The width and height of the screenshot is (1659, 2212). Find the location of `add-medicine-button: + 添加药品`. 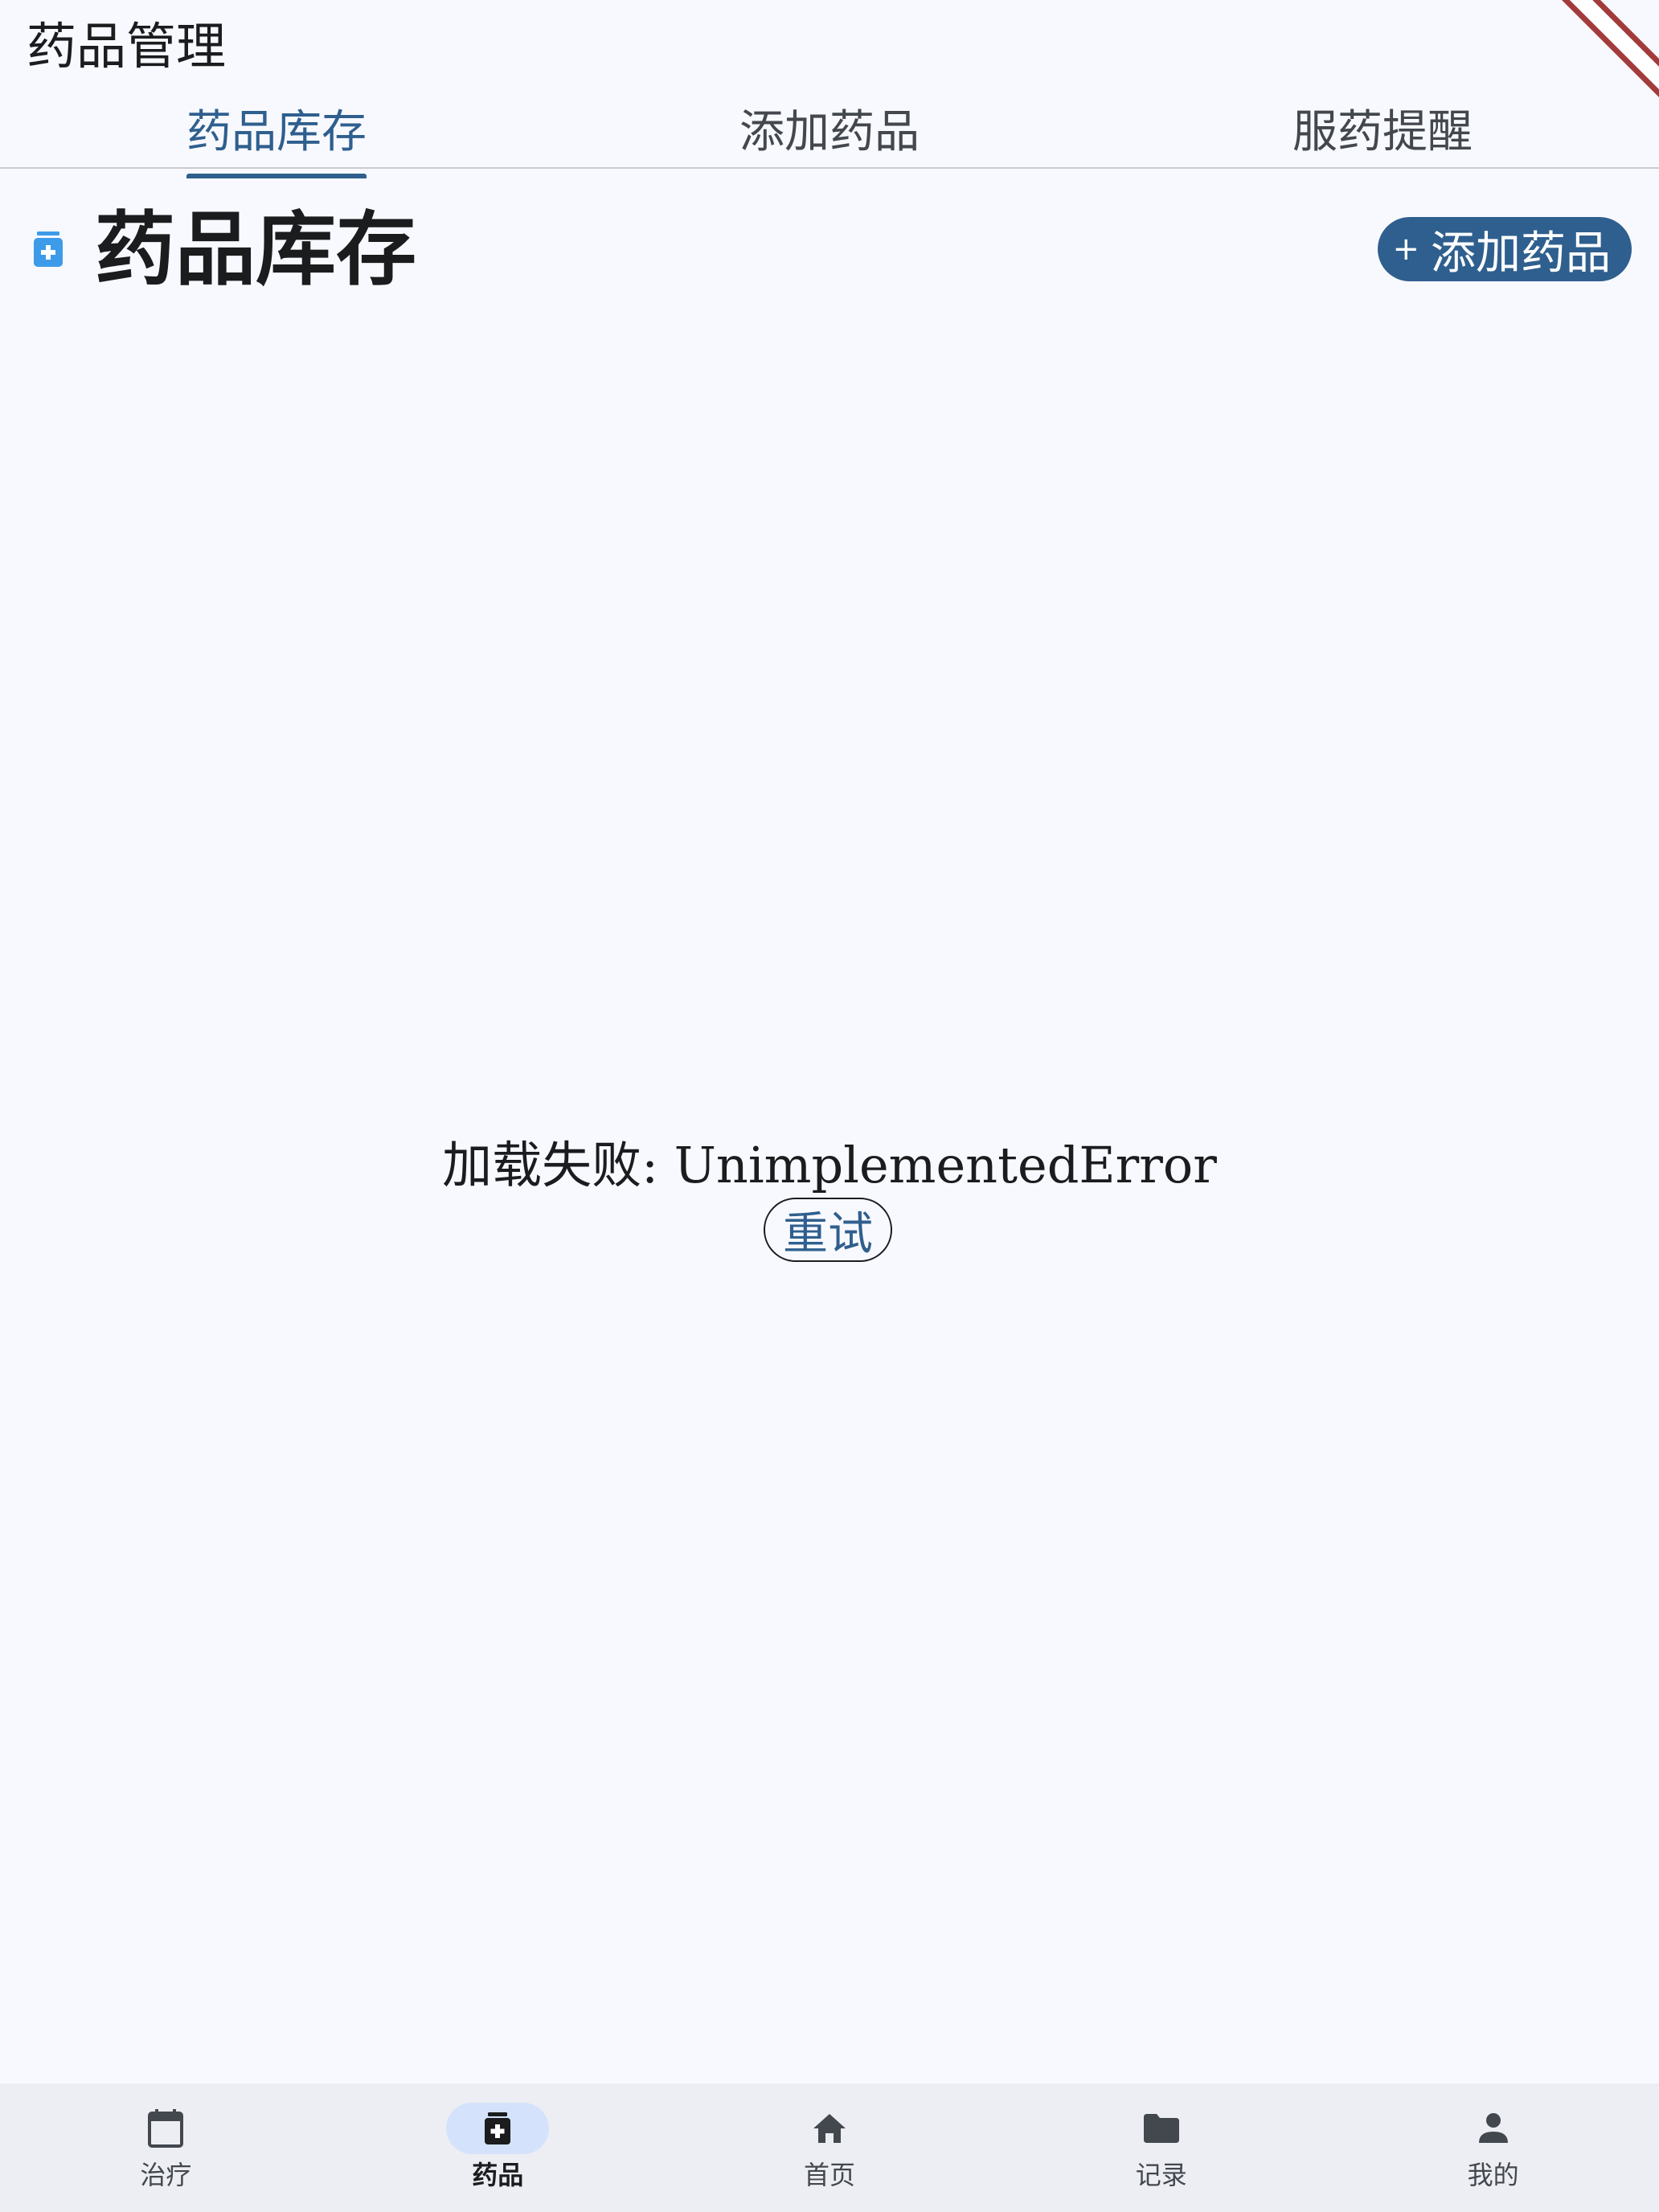

add-medicine-button: + 添加药品 is located at coordinates (1505, 249).